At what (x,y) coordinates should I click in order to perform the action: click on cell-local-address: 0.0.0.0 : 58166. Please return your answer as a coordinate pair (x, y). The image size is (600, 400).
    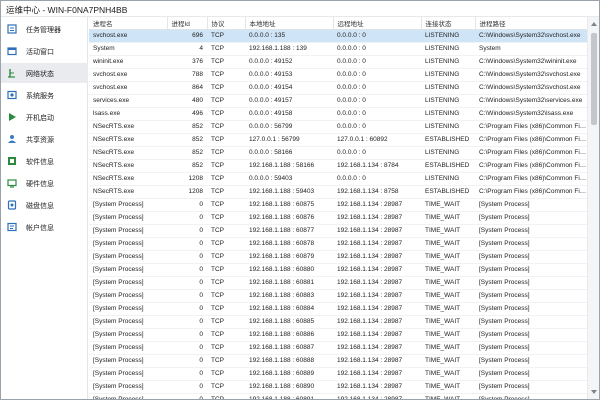
    Looking at the image, I should click on (289, 153).